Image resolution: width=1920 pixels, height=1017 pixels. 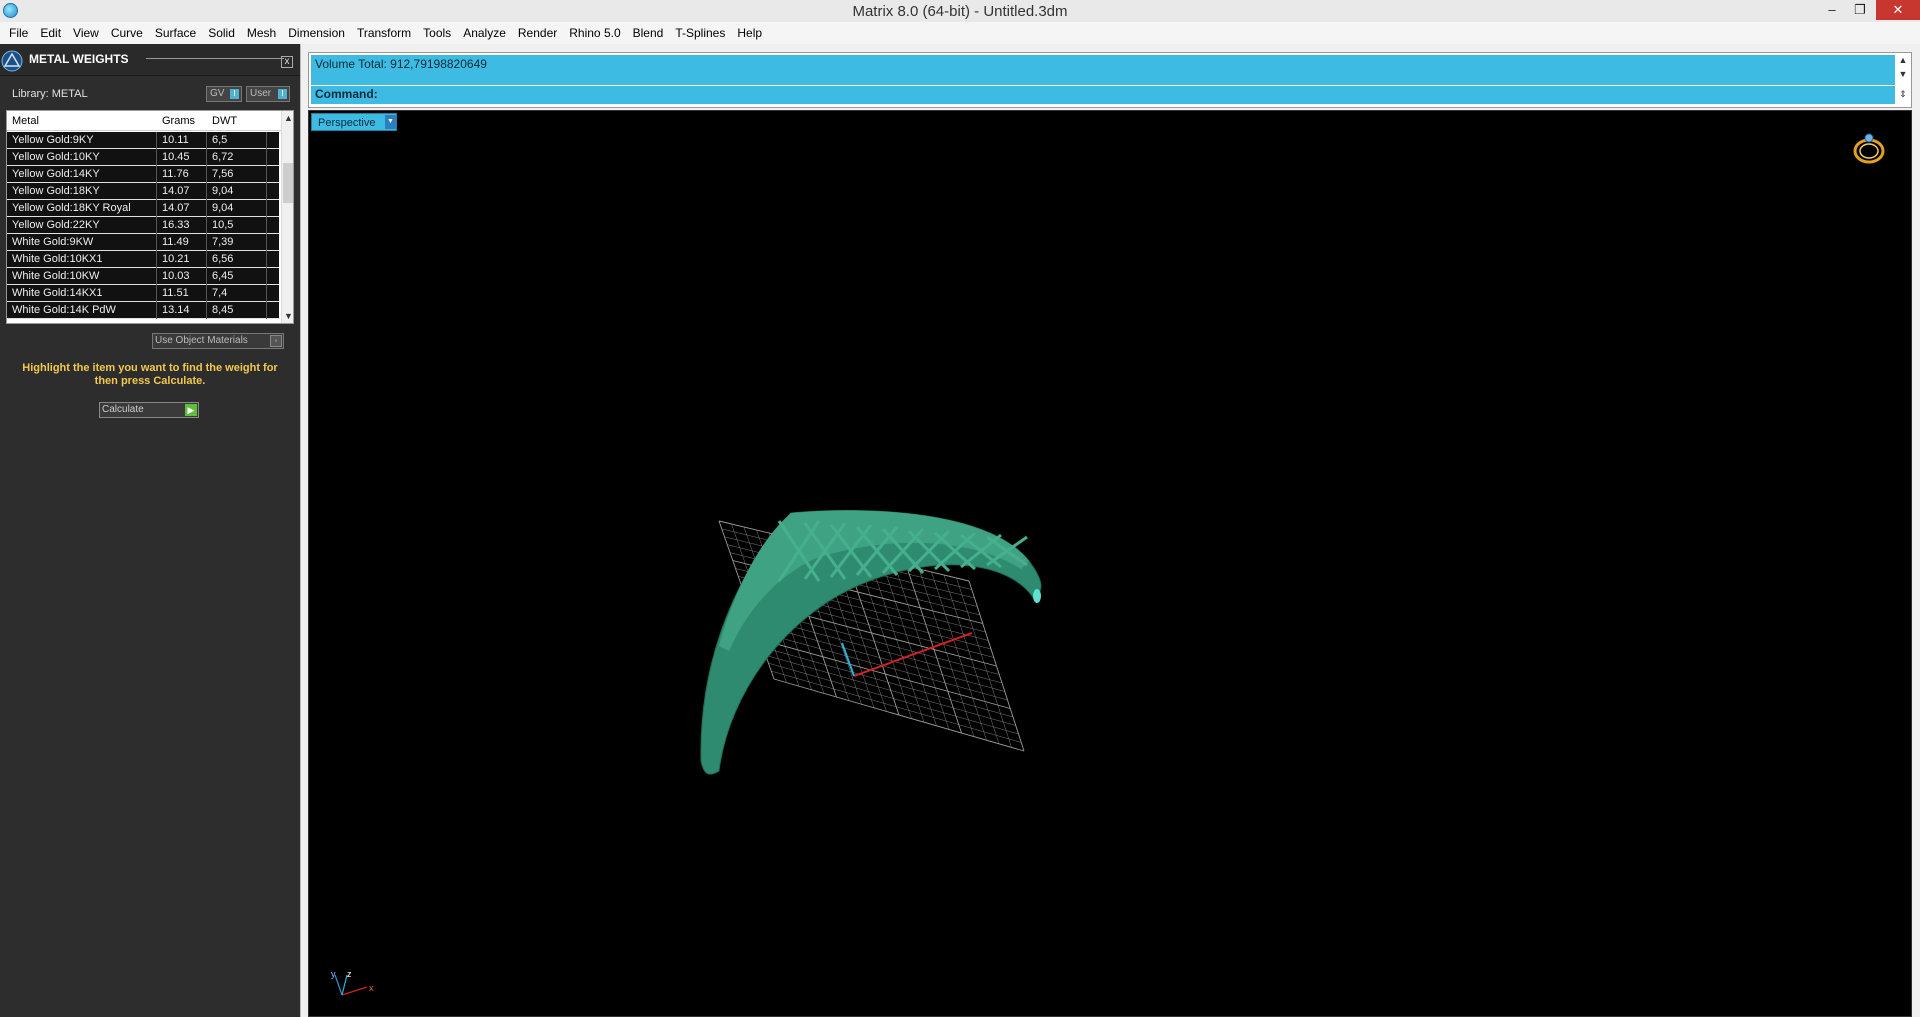 What do you see at coordinates (1832, 10) in the screenshot?
I see `minimize-button: –` at bounding box center [1832, 10].